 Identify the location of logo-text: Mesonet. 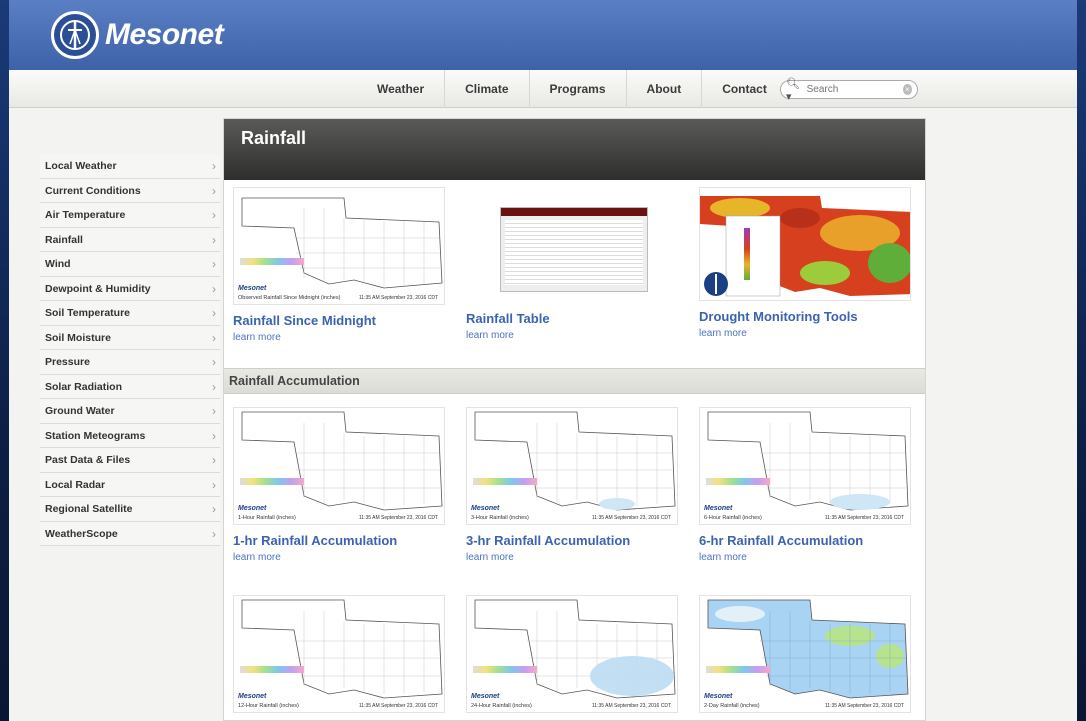
(164, 34).